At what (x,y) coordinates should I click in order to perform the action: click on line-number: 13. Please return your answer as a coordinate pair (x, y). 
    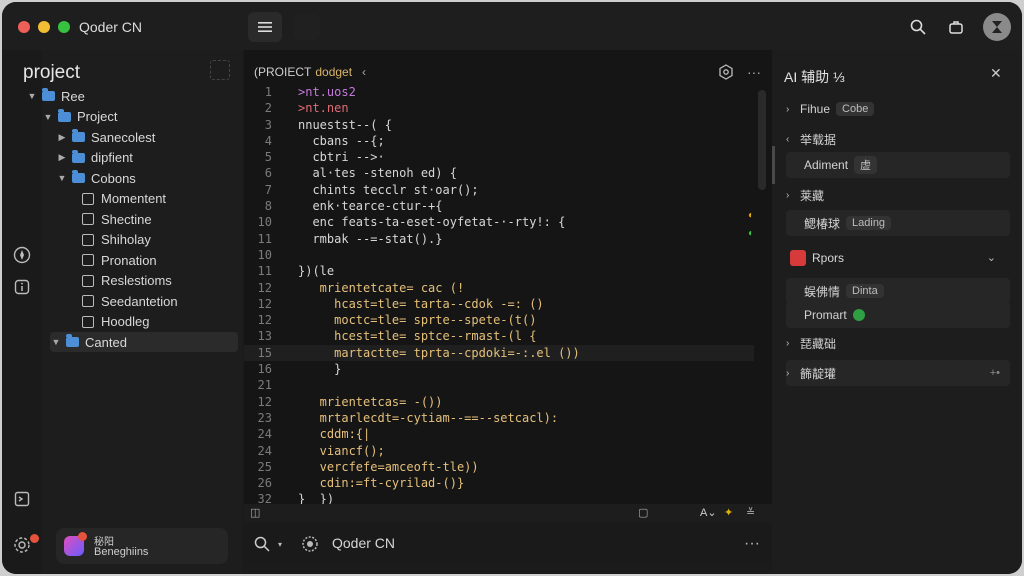
    Looking at the image, I should click on (264, 336).